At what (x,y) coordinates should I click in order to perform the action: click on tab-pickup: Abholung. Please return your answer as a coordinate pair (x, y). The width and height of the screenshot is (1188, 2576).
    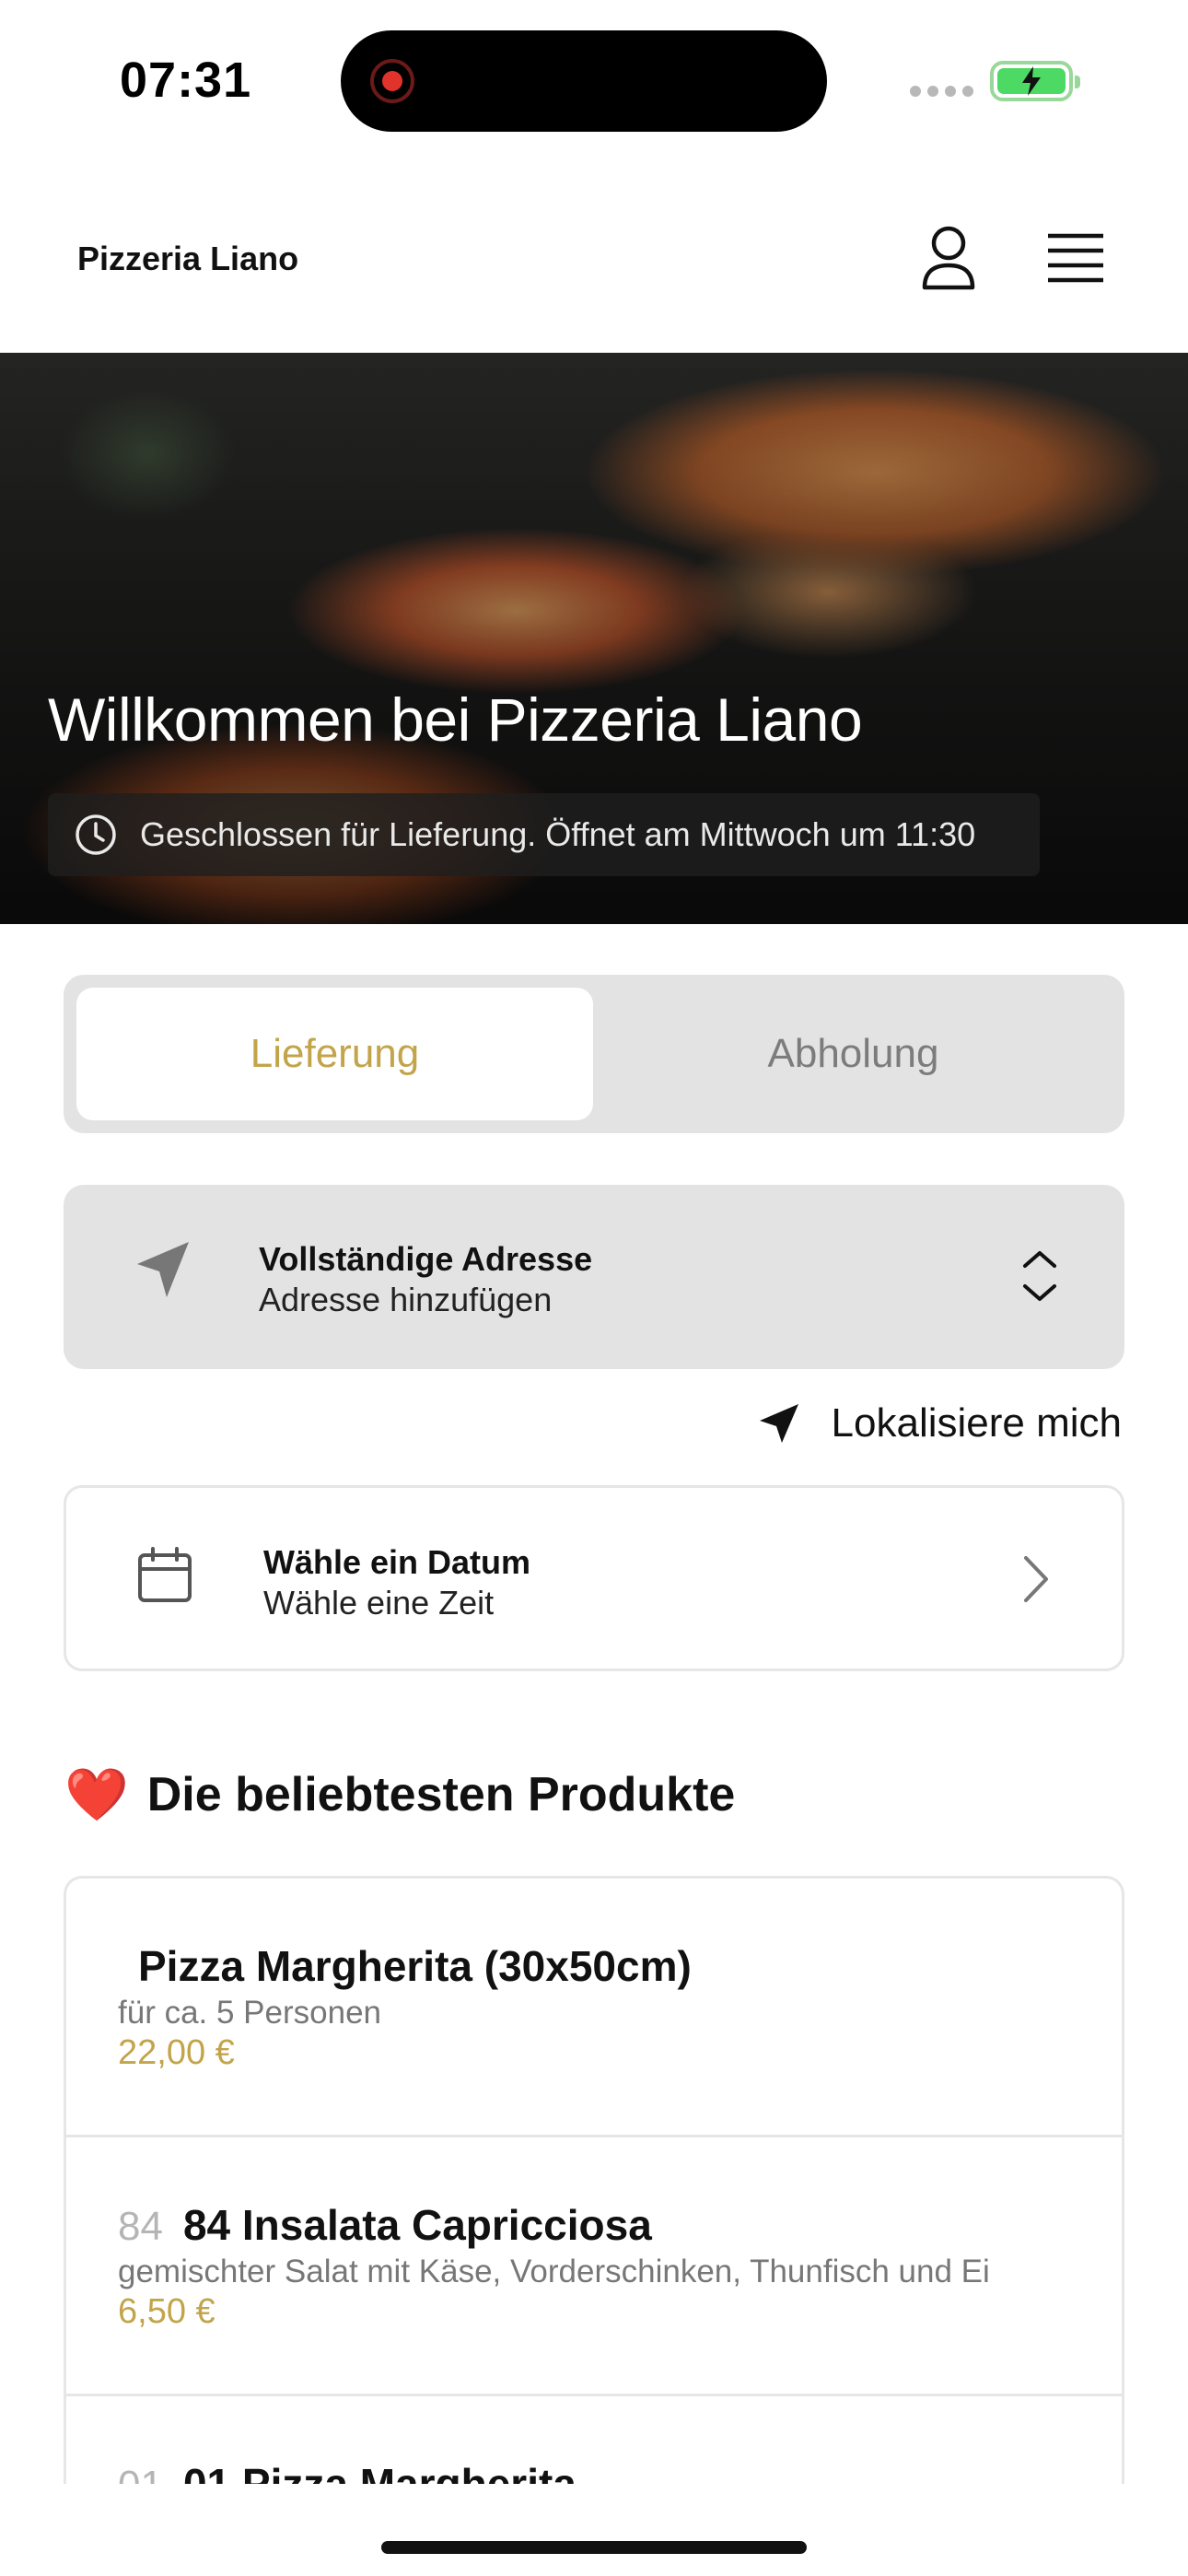
    Looking at the image, I should click on (853, 1054).